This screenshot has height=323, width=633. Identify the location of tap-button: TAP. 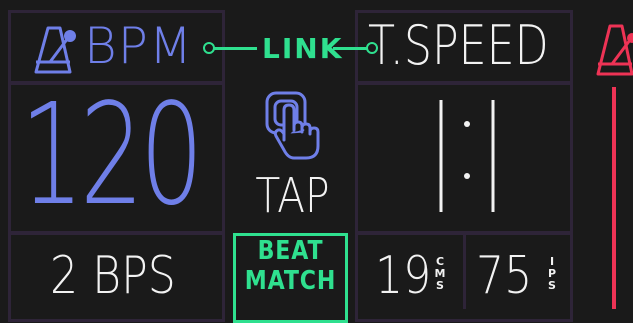
(292, 158).